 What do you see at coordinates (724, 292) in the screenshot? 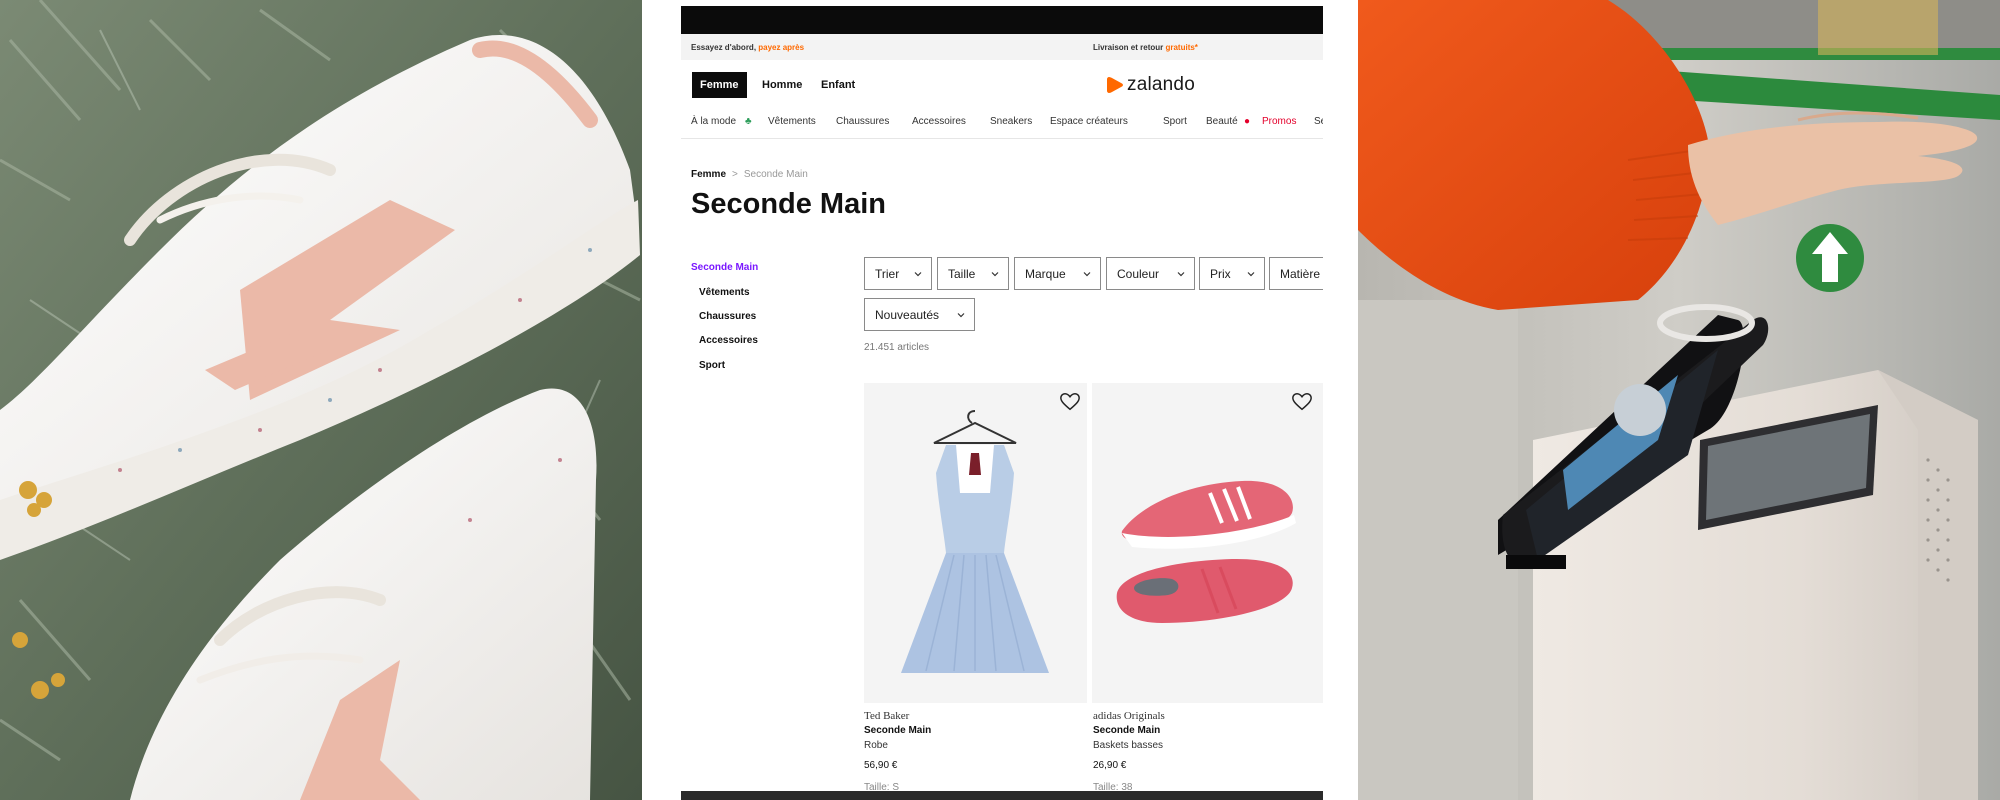
I see `sidebar-item-vetements: Vêtements` at bounding box center [724, 292].